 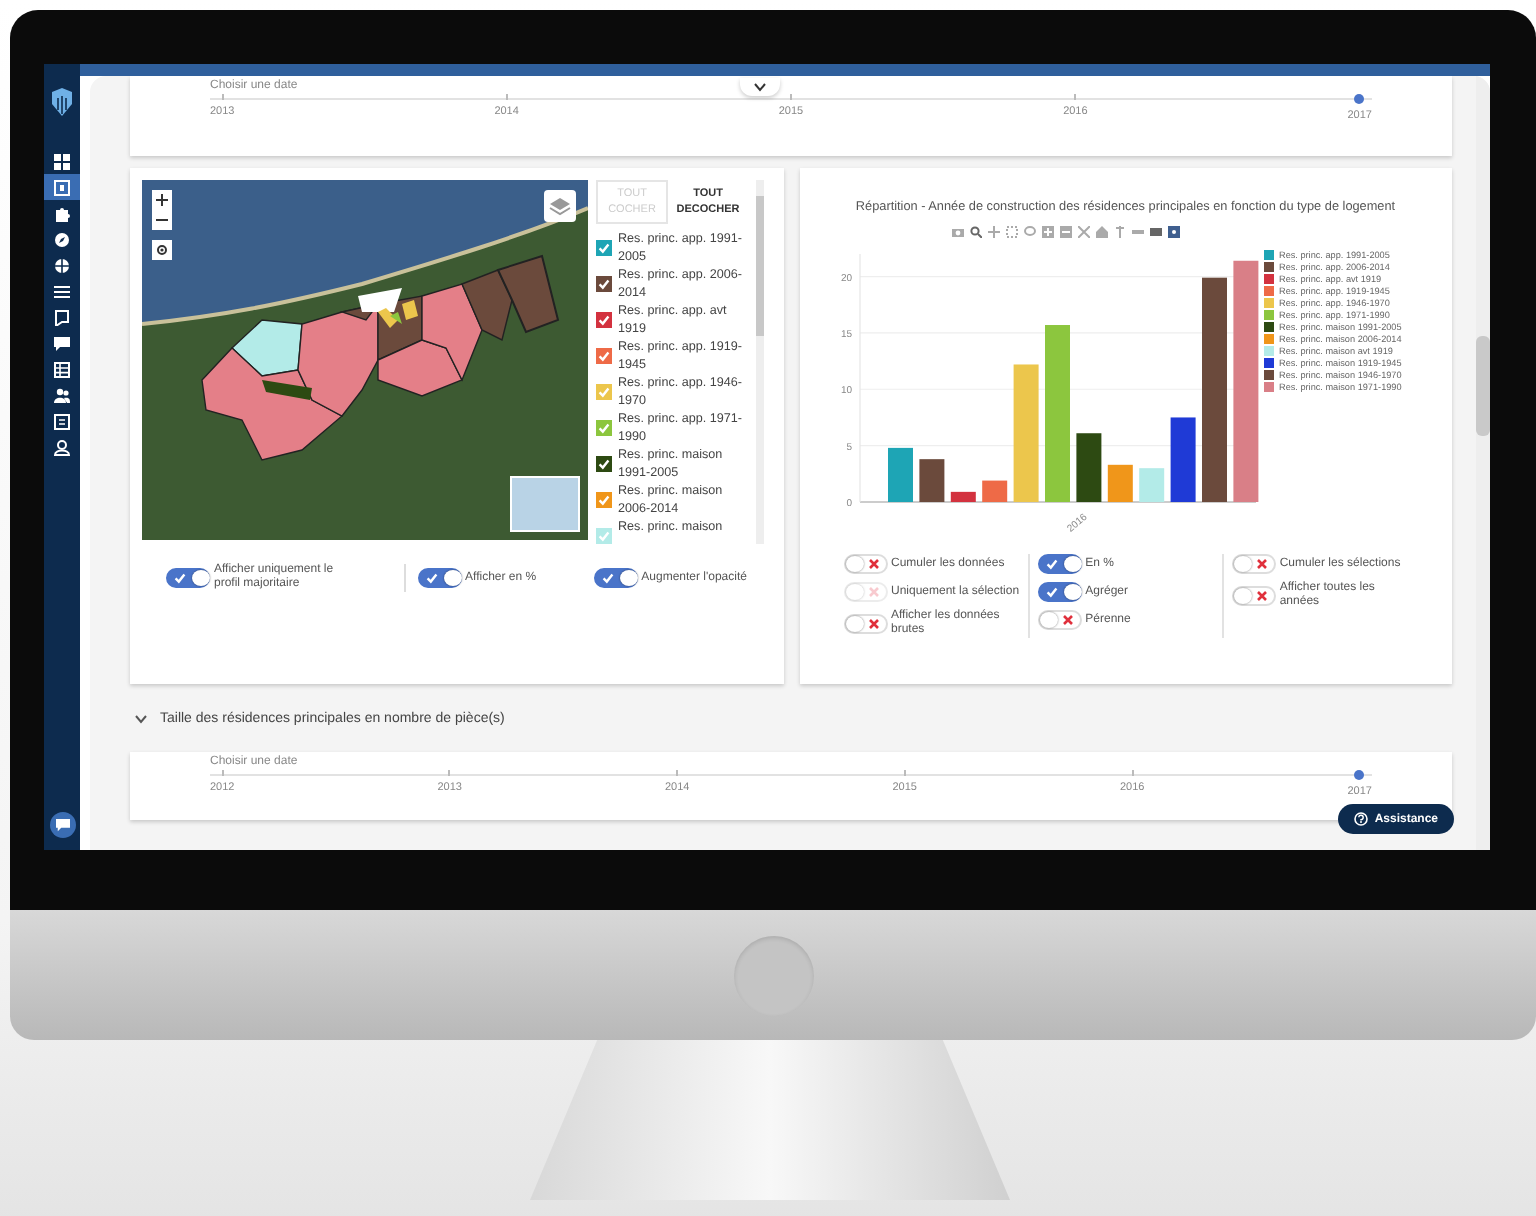 I want to click on collapse-tab, so click(x=760, y=87).